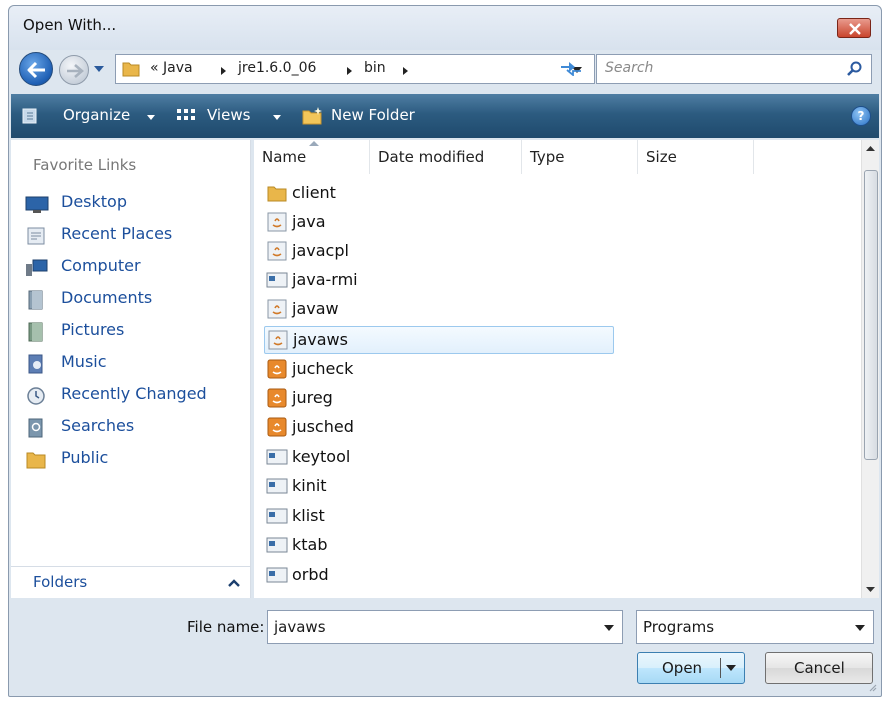 This screenshot has height=701, width=890. Describe the element at coordinates (35, 332) in the screenshot. I see `pictures-icon` at that location.